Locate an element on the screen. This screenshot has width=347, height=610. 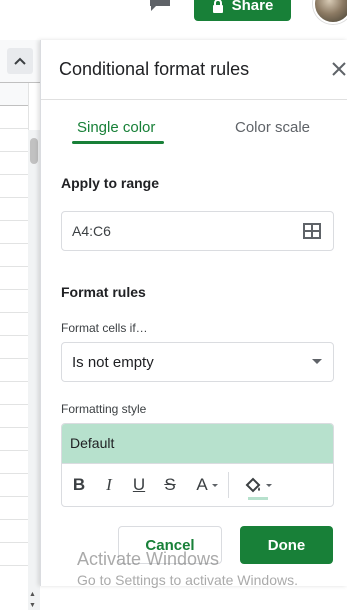
range-input: A4:C6 is located at coordinates (197, 231).